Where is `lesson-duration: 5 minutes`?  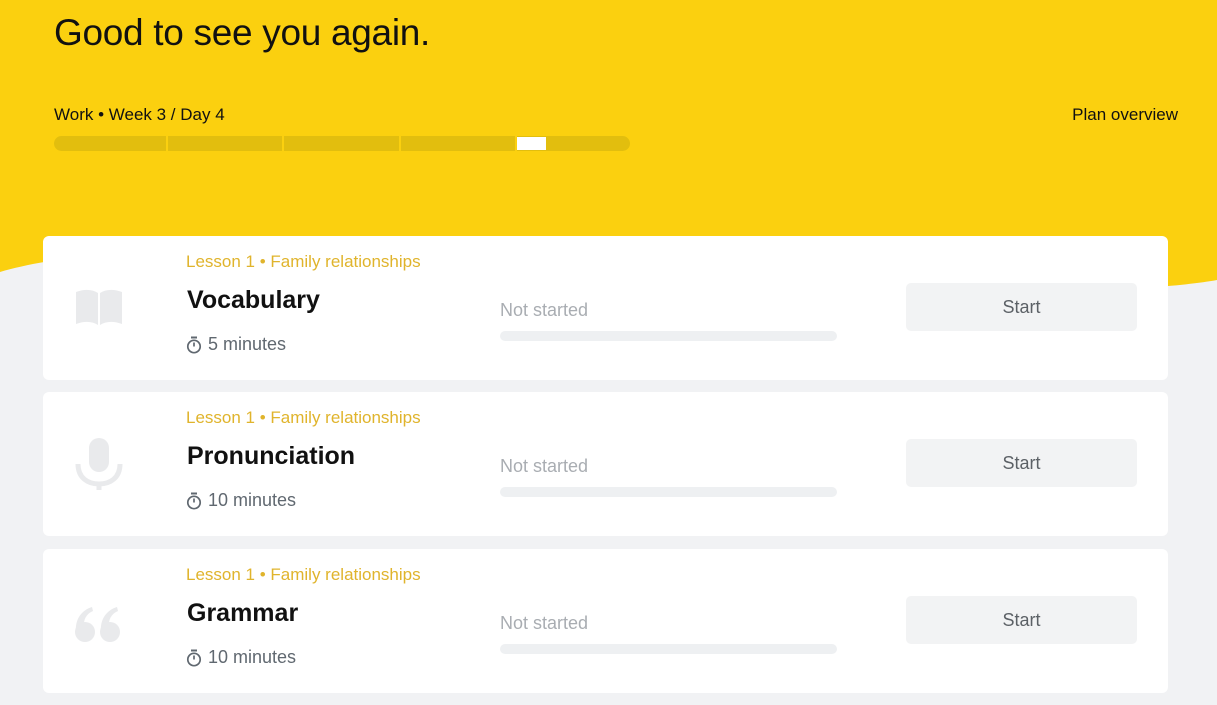 lesson-duration: 5 minutes is located at coordinates (236, 344).